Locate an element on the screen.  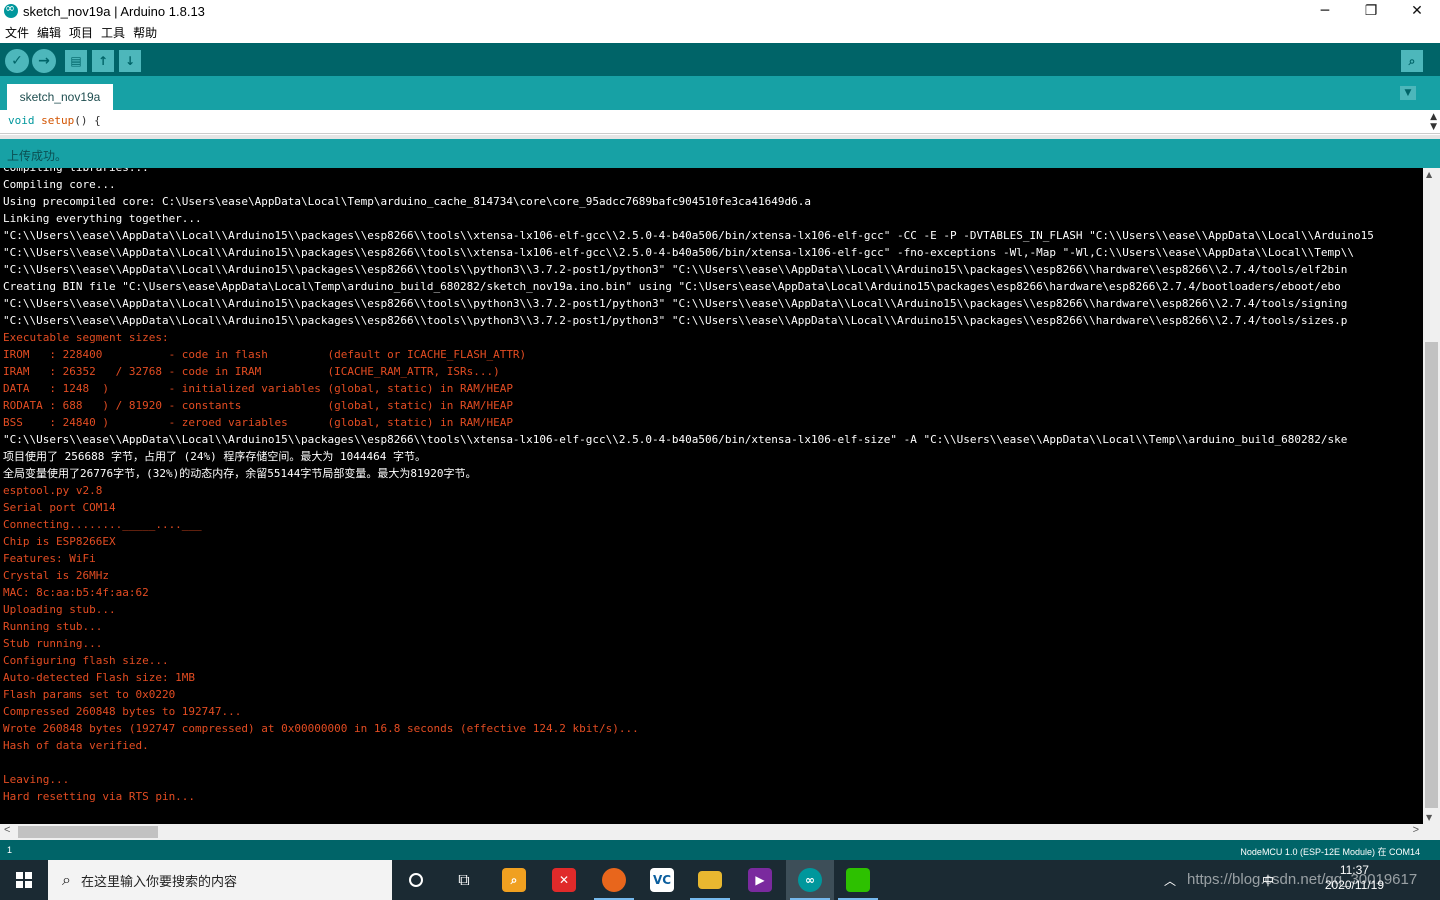
open-sketch-button: ↑ is located at coordinates (103, 61).